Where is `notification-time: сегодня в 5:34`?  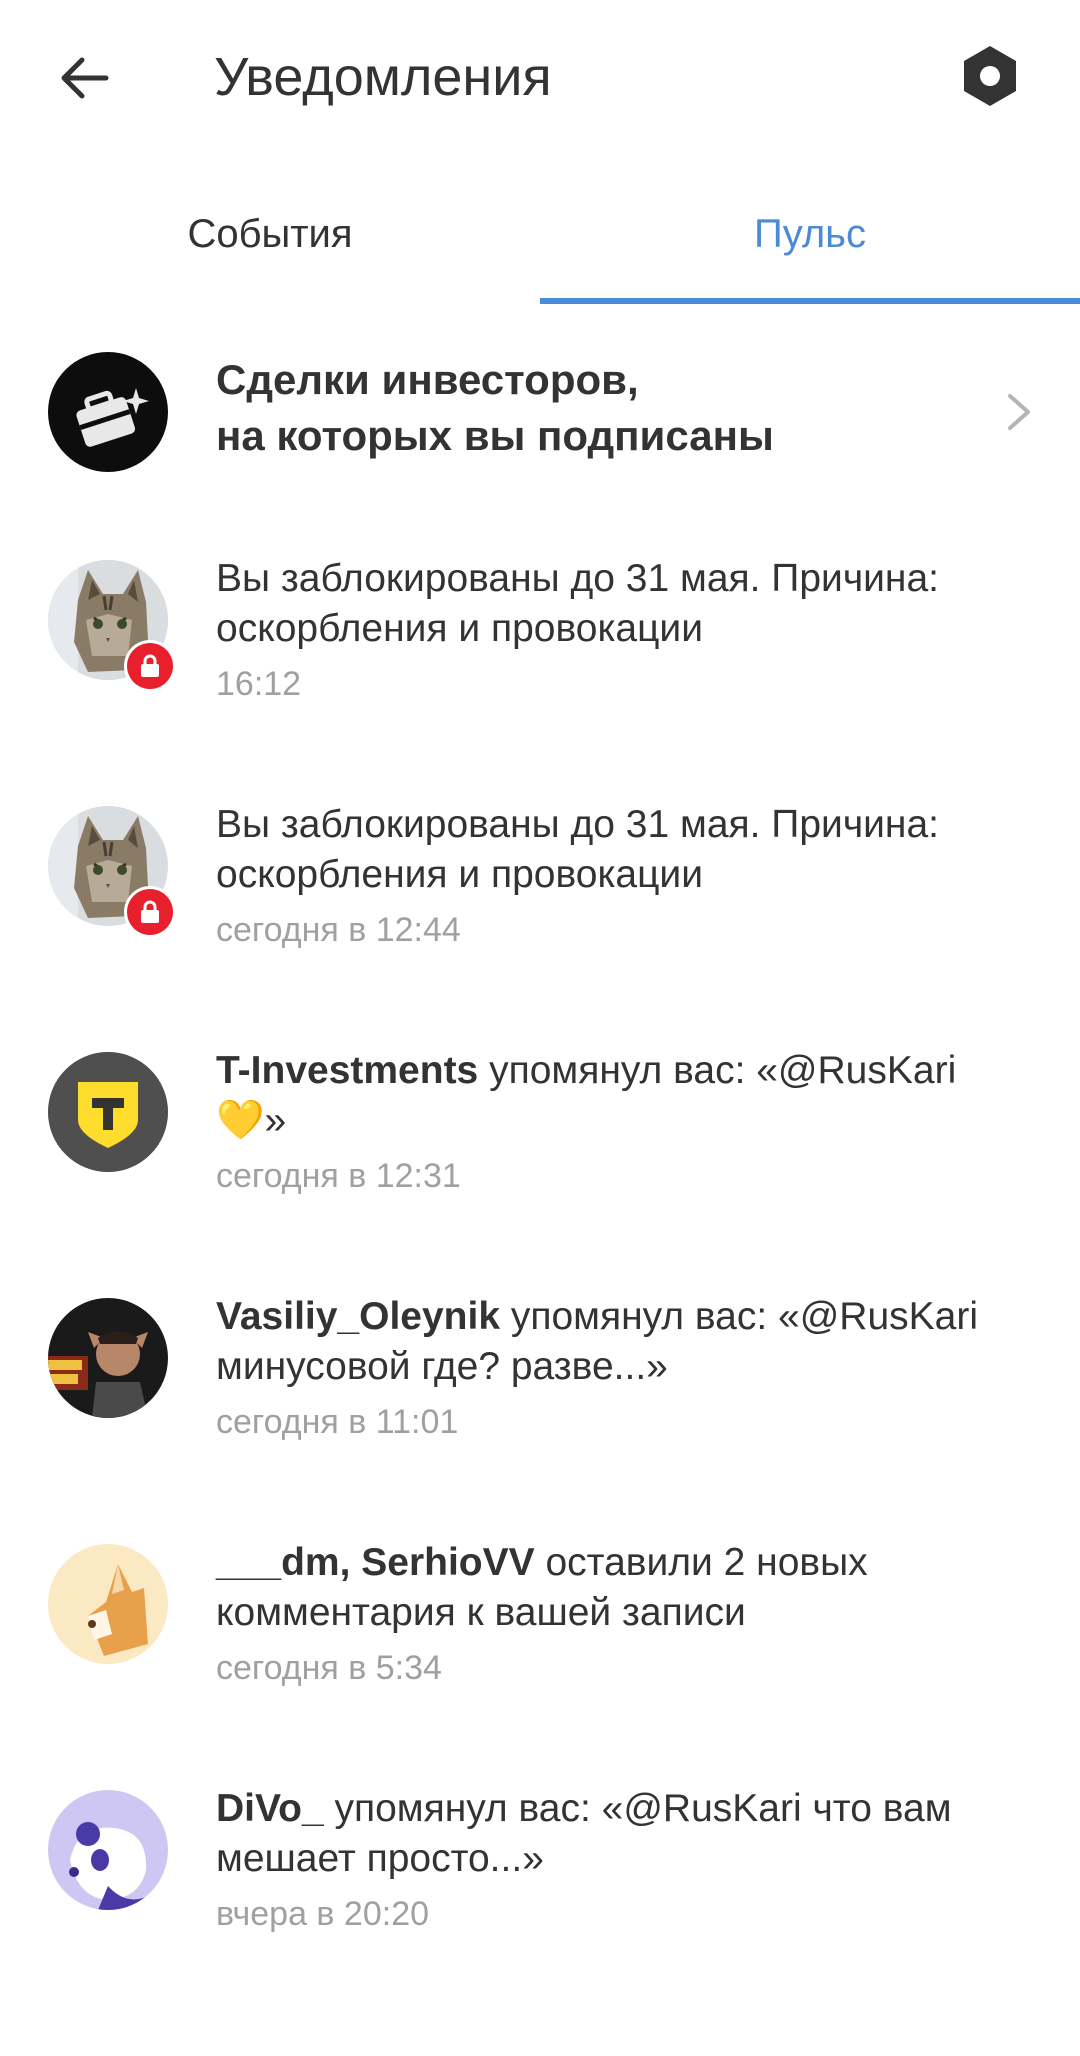
notification-time: сегодня в 5:34 is located at coordinates (329, 1668).